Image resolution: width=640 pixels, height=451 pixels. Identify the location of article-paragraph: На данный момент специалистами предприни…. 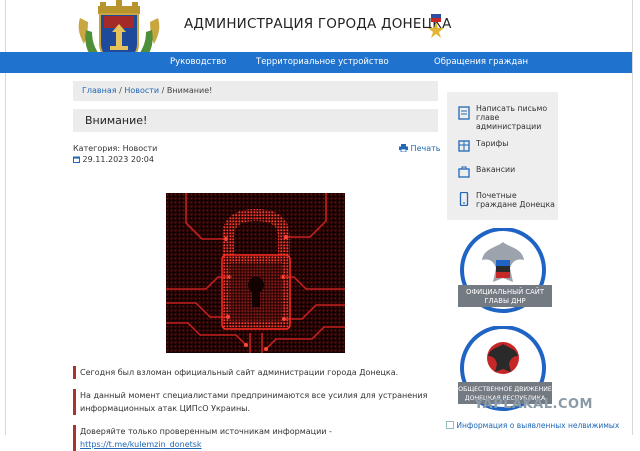
(251, 402).